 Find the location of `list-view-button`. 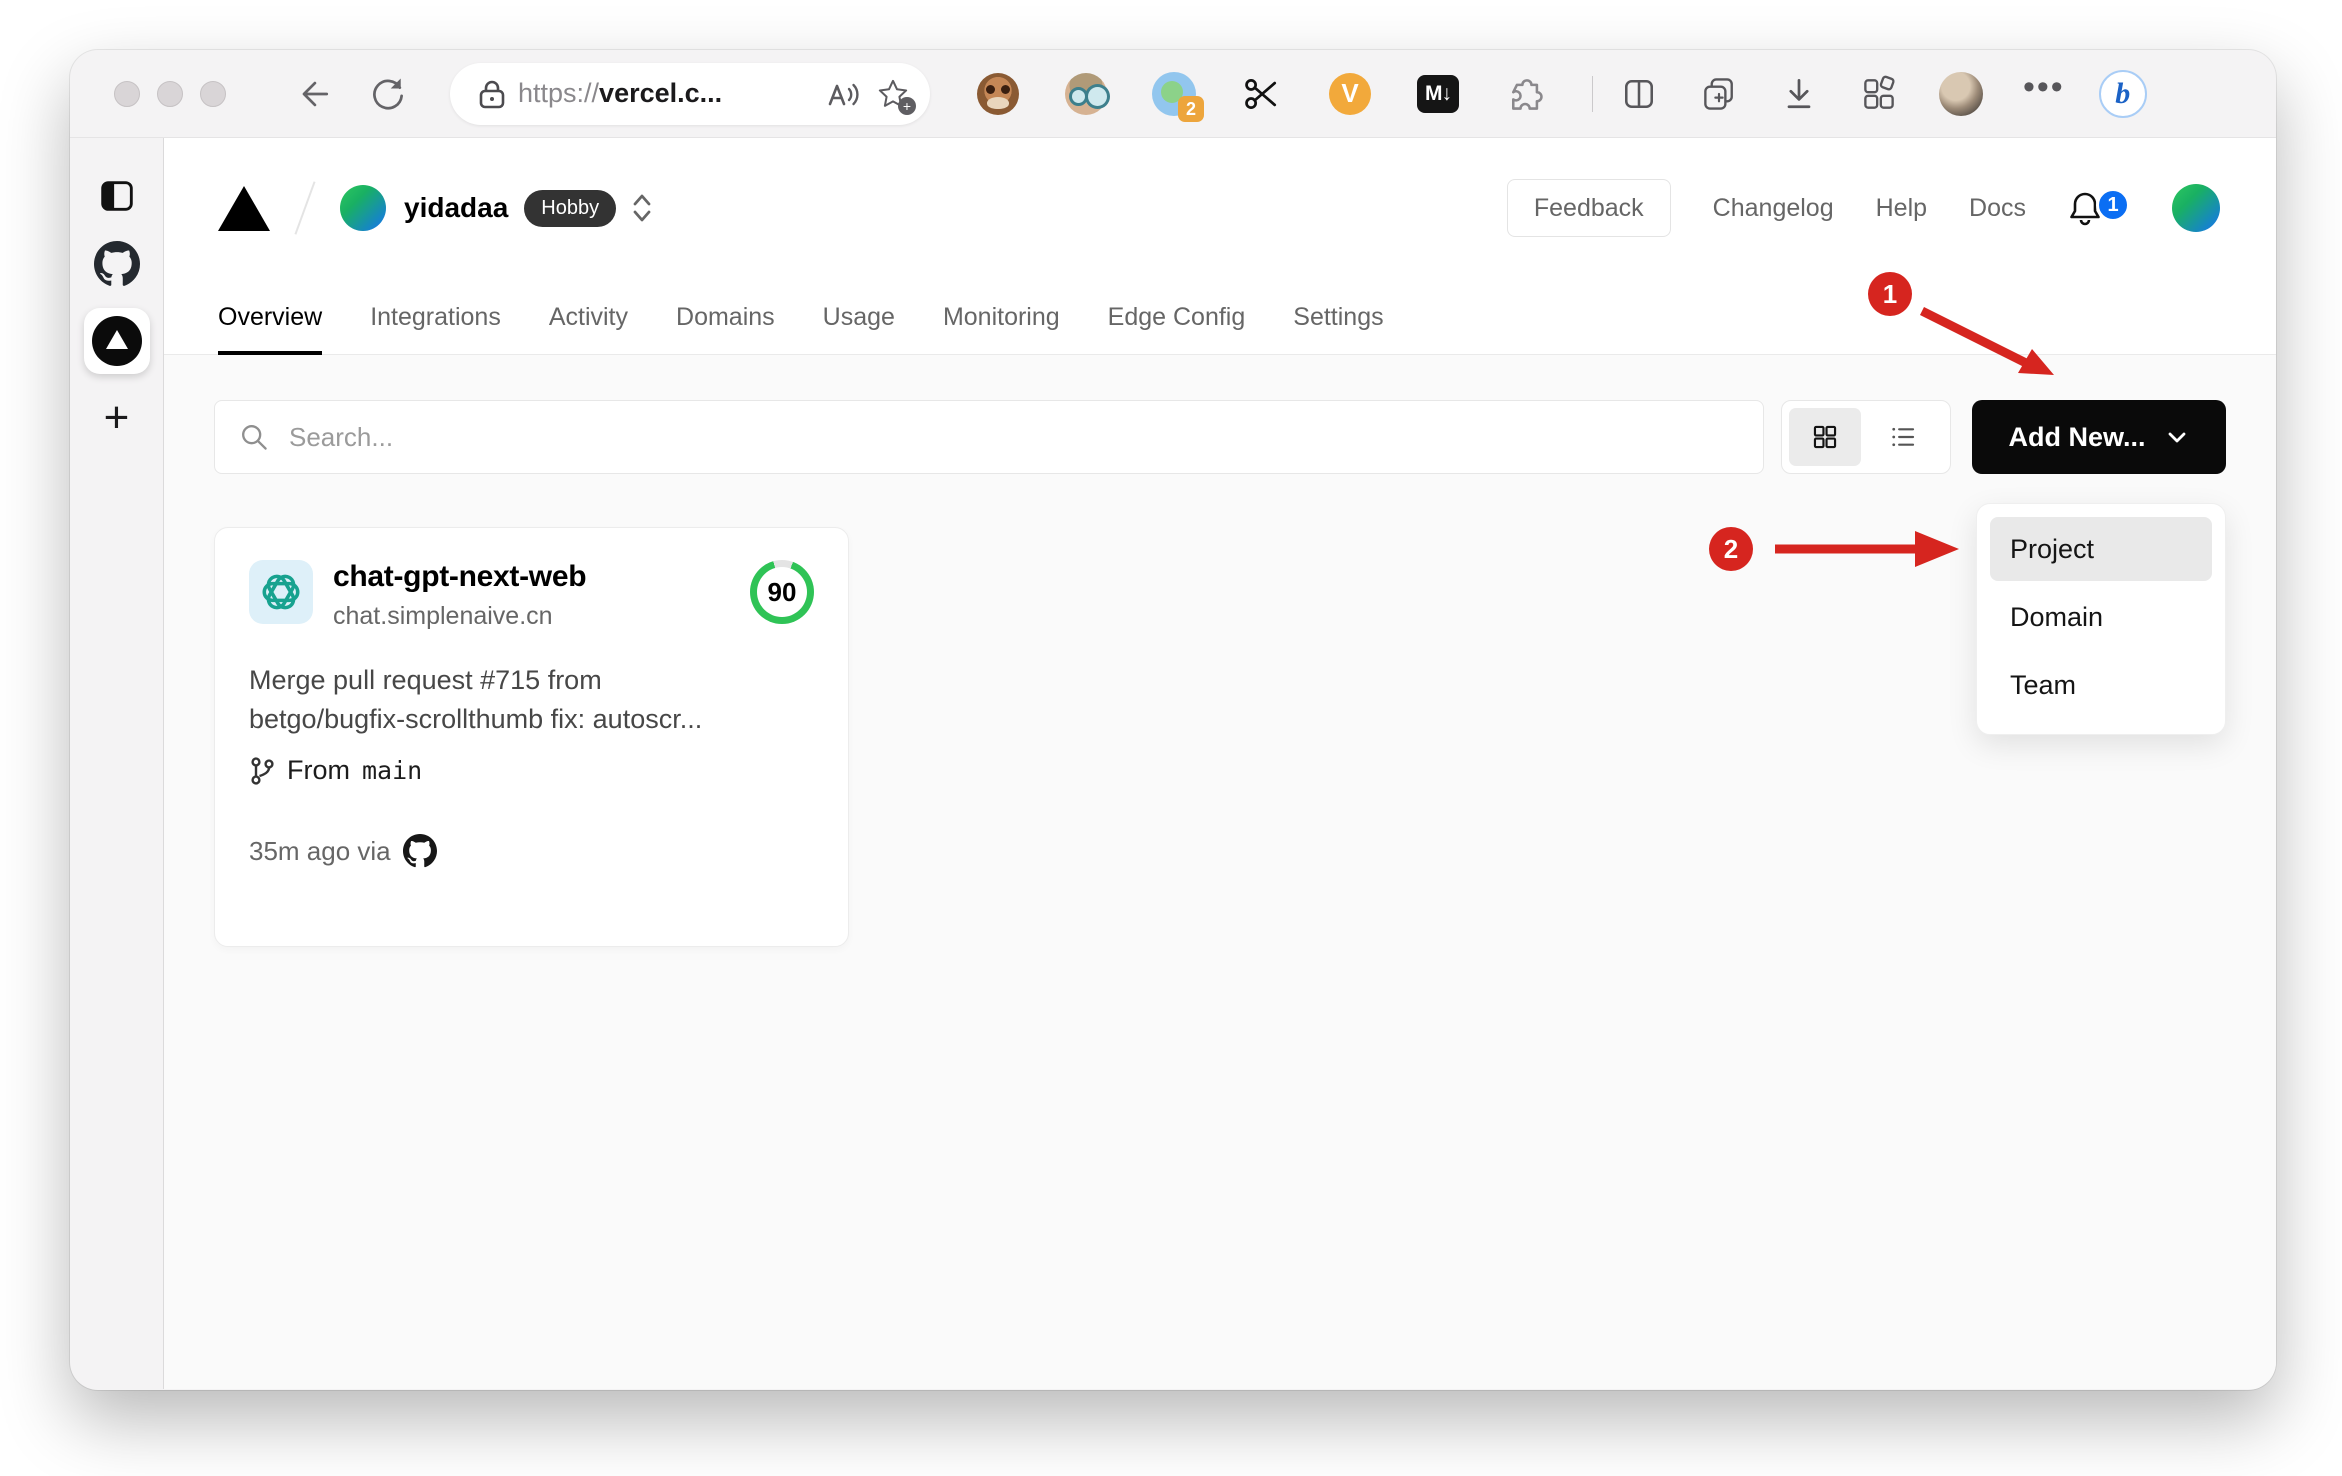

list-view-button is located at coordinates (1903, 437).